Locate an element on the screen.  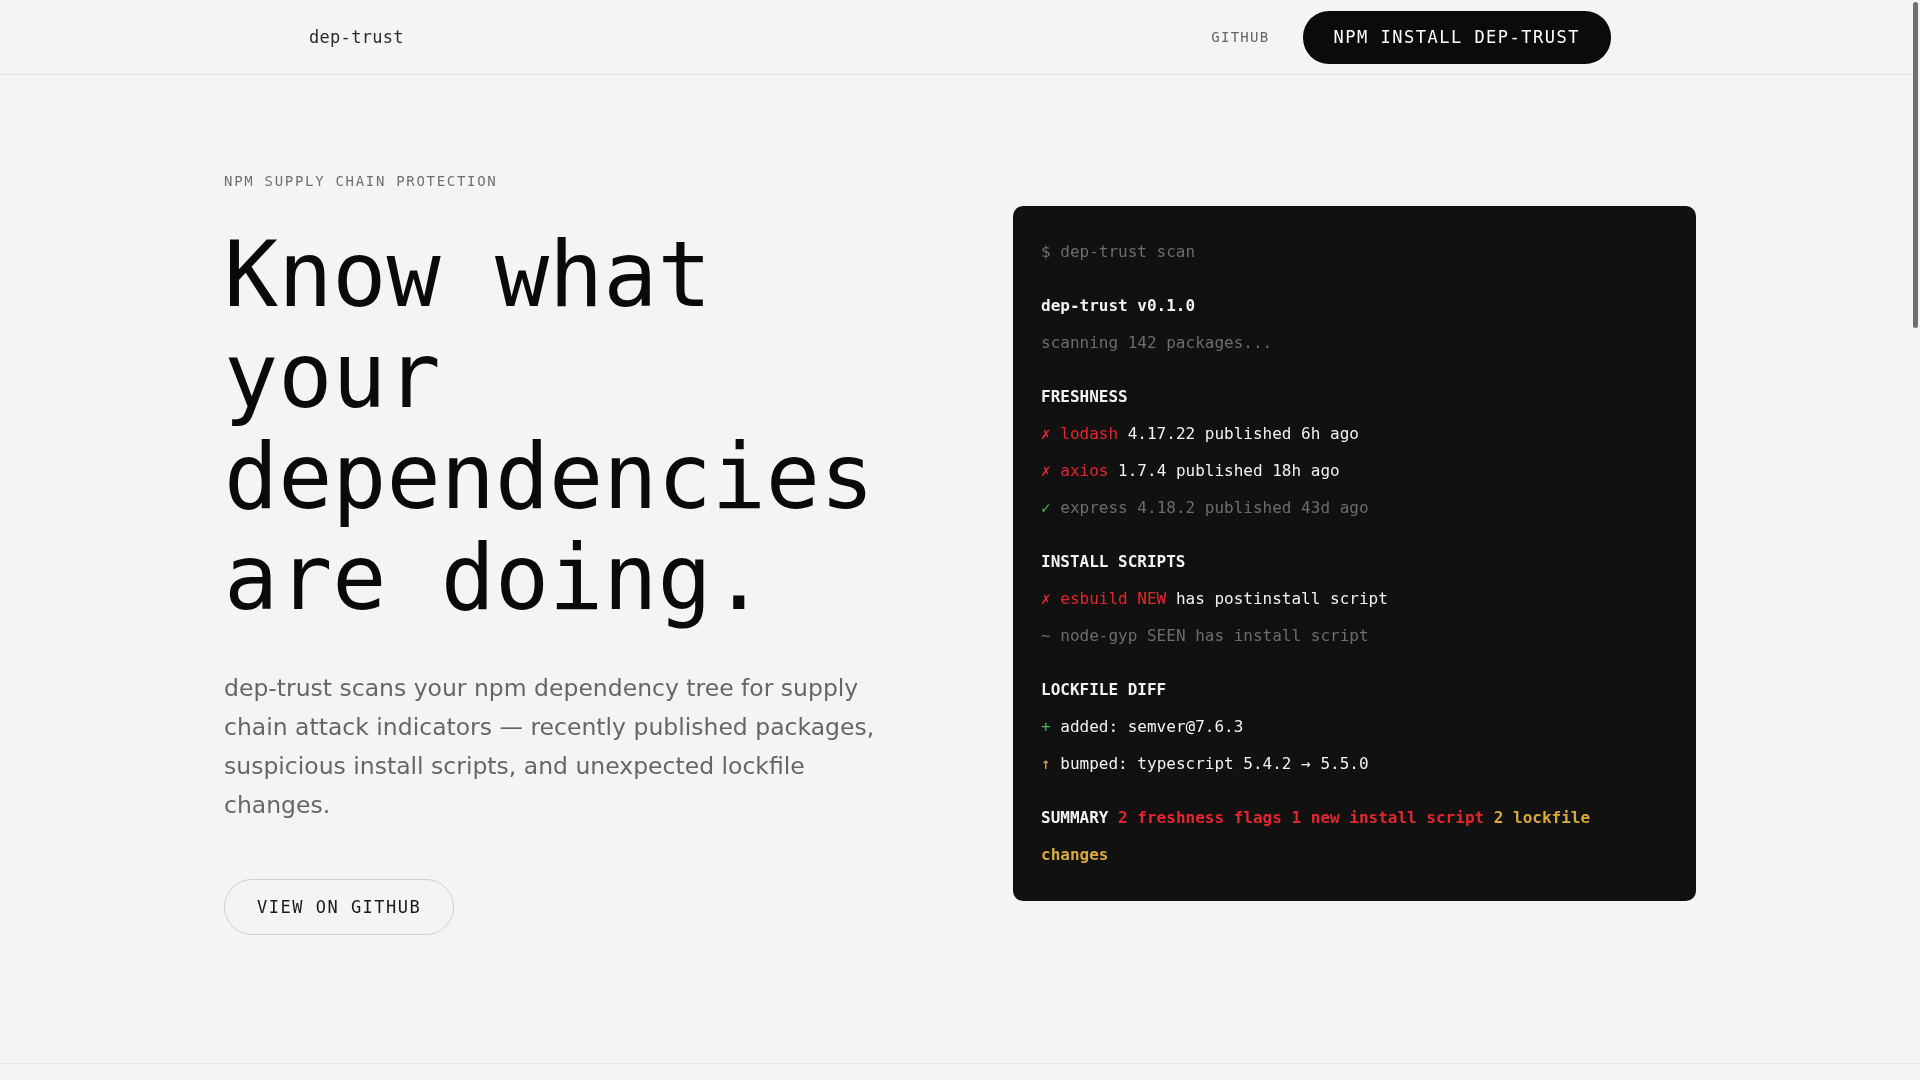
terminal-summary: SUMMARY 2 freshness flags 1 new install script 2 lockfile changes is located at coordinates (1316, 836).